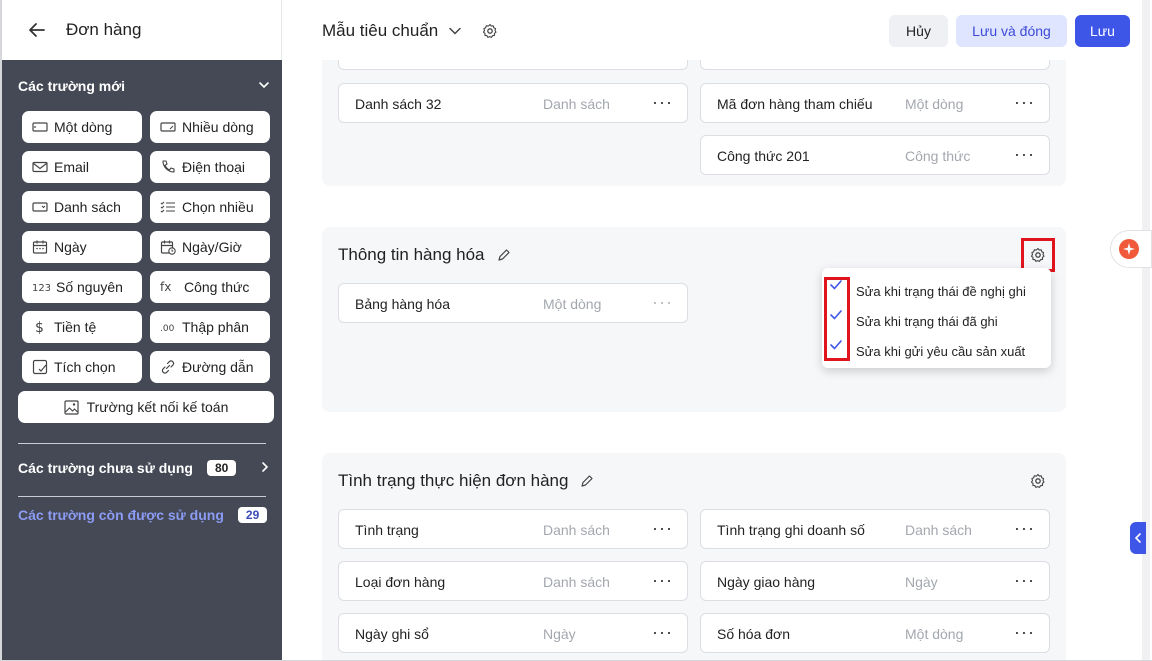 This screenshot has width=1152, height=661. I want to click on field-label: Điện thoại, so click(214, 167).